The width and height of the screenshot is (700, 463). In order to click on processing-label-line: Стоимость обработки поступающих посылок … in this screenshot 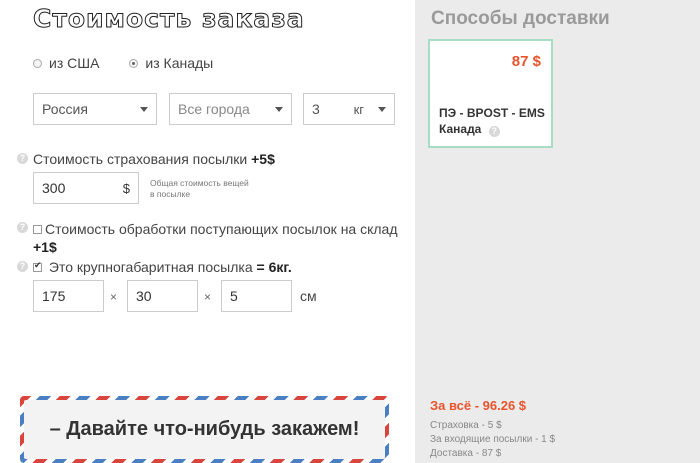, I will do `click(223, 238)`.